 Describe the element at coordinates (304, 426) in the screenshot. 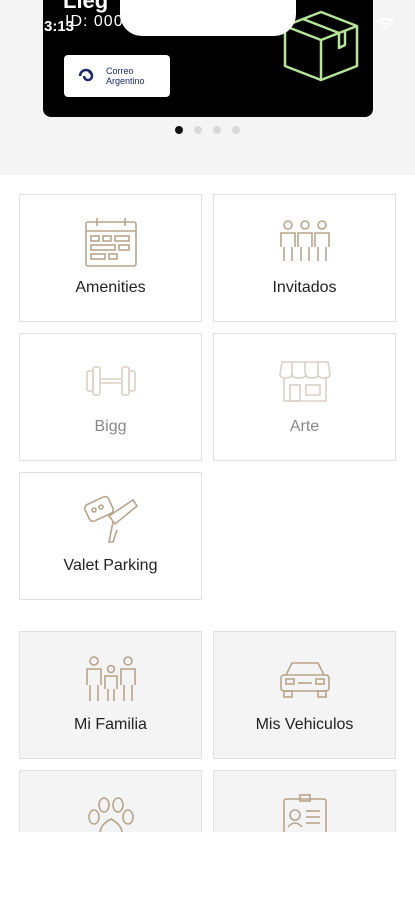

I see `tile-arte-label: Arte` at that location.